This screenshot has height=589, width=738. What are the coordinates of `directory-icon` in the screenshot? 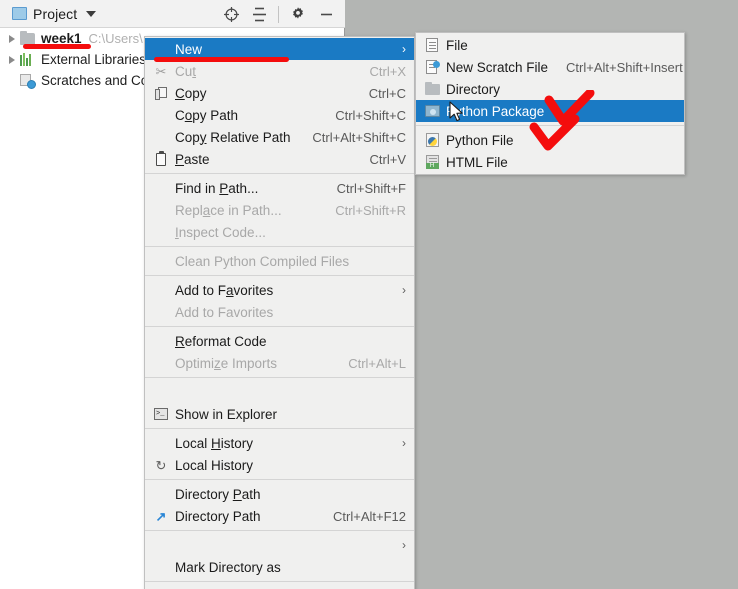 It's located at (432, 89).